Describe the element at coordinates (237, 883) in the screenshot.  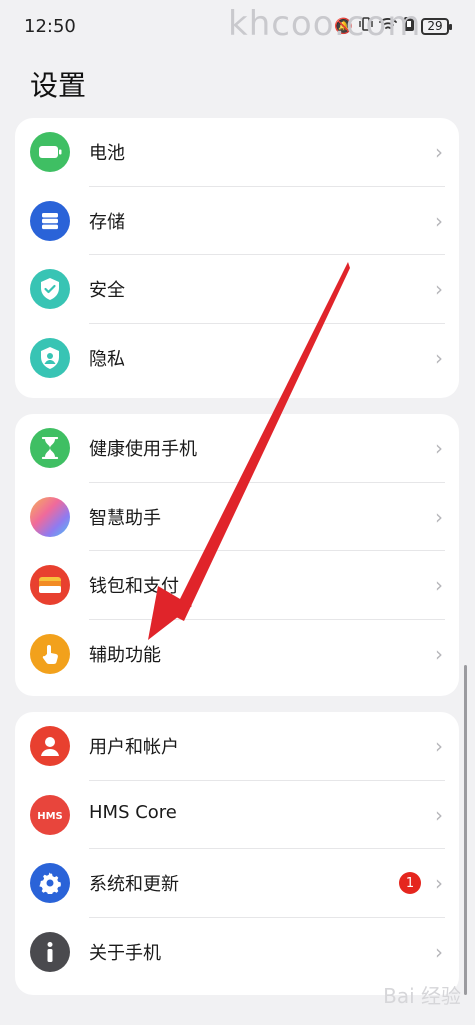
I see `settings-item-system-update: 系统和更新 1 ›` at that location.